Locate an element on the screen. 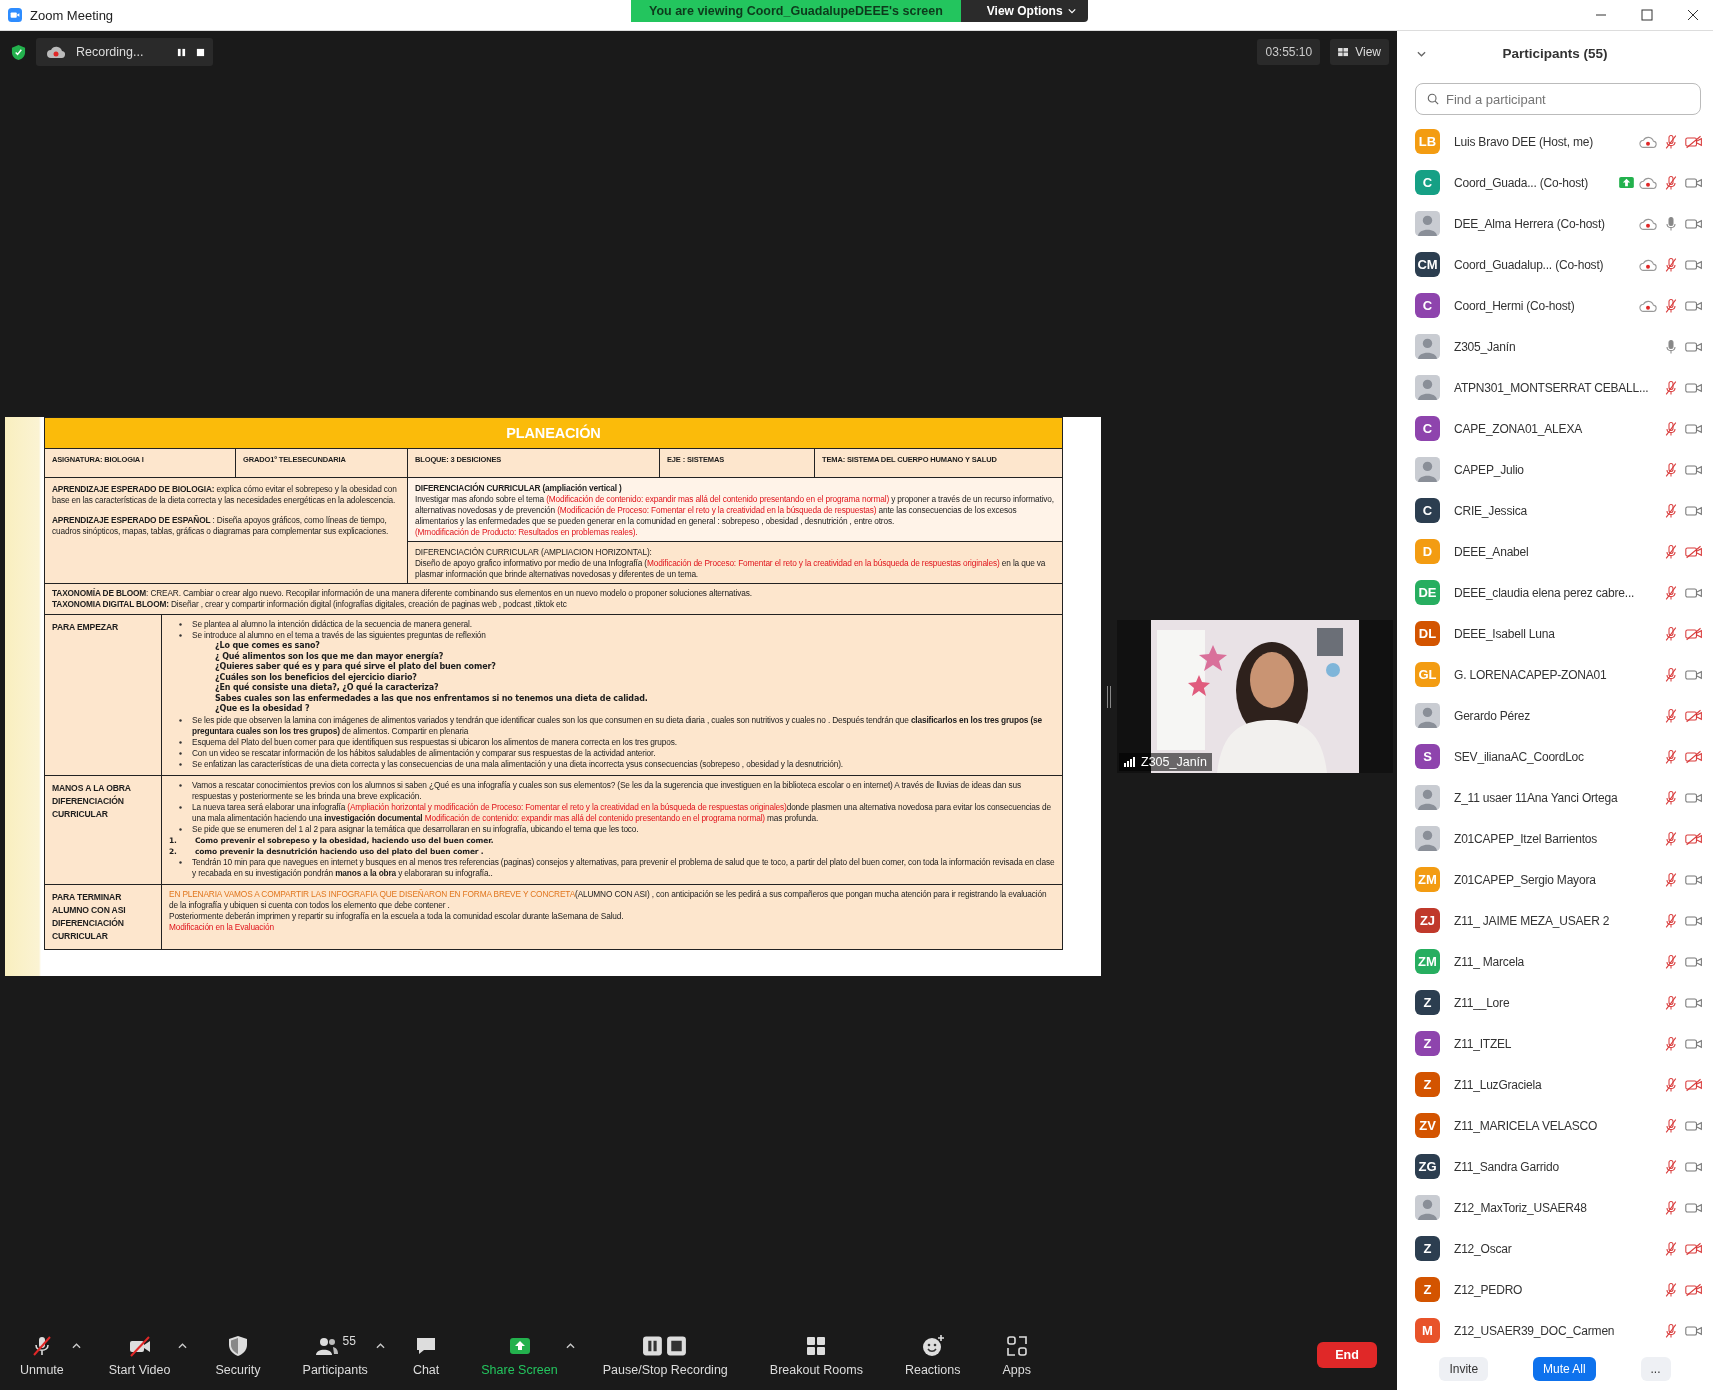 The height and width of the screenshot is (1390, 1713). chevron-down-icon is located at coordinates (1071, 11).